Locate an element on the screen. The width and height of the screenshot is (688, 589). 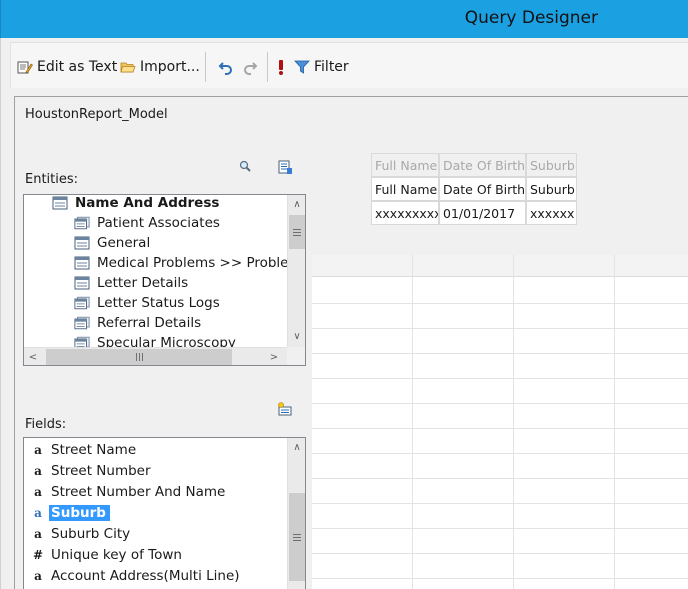
entities-horizontal-scrollbar: < > is located at coordinates (156, 356).